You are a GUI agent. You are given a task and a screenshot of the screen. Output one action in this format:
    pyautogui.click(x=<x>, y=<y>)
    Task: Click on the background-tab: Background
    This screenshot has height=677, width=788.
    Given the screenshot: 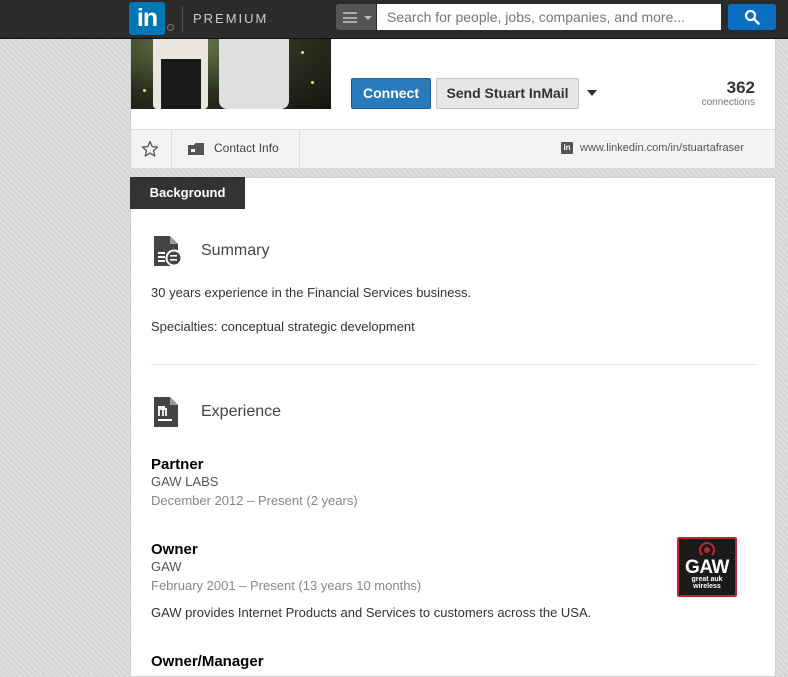 What is the action you would take?
    pyautogui.click(x=187, y=193)
    